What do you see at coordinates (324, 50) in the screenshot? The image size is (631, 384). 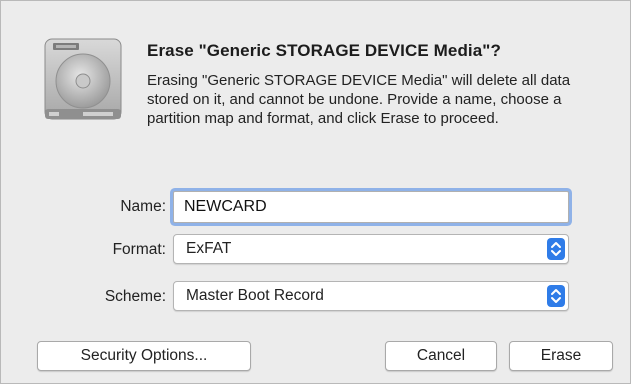 I see `dialog-title: Erase "Generic STORAGE DEVICE Media"?` at bounding box center [324, 50].